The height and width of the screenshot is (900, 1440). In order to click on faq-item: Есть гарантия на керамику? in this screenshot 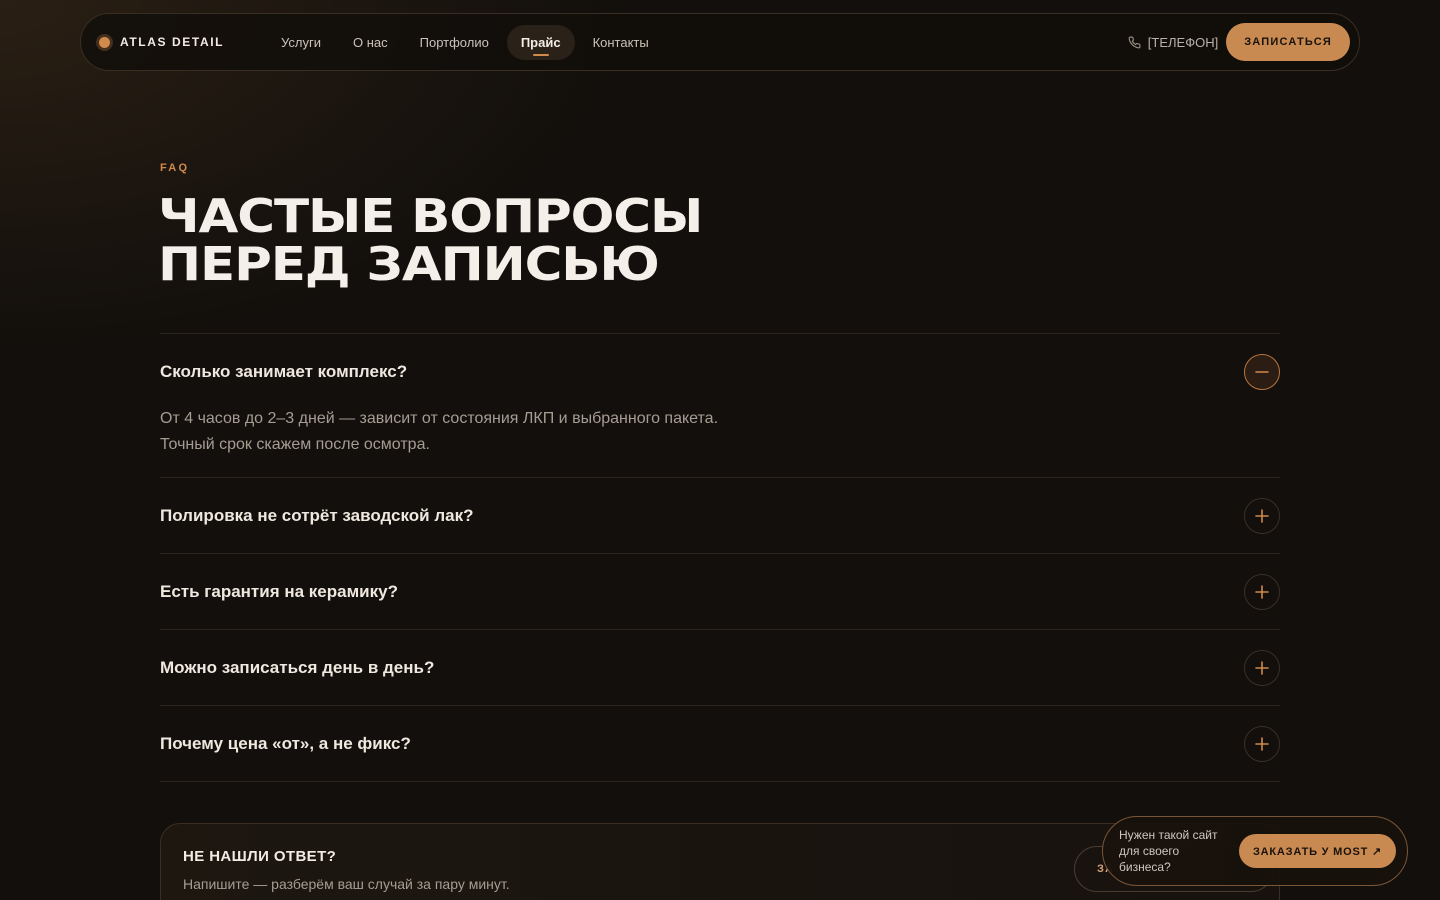, I will do `click(720, 592)`.